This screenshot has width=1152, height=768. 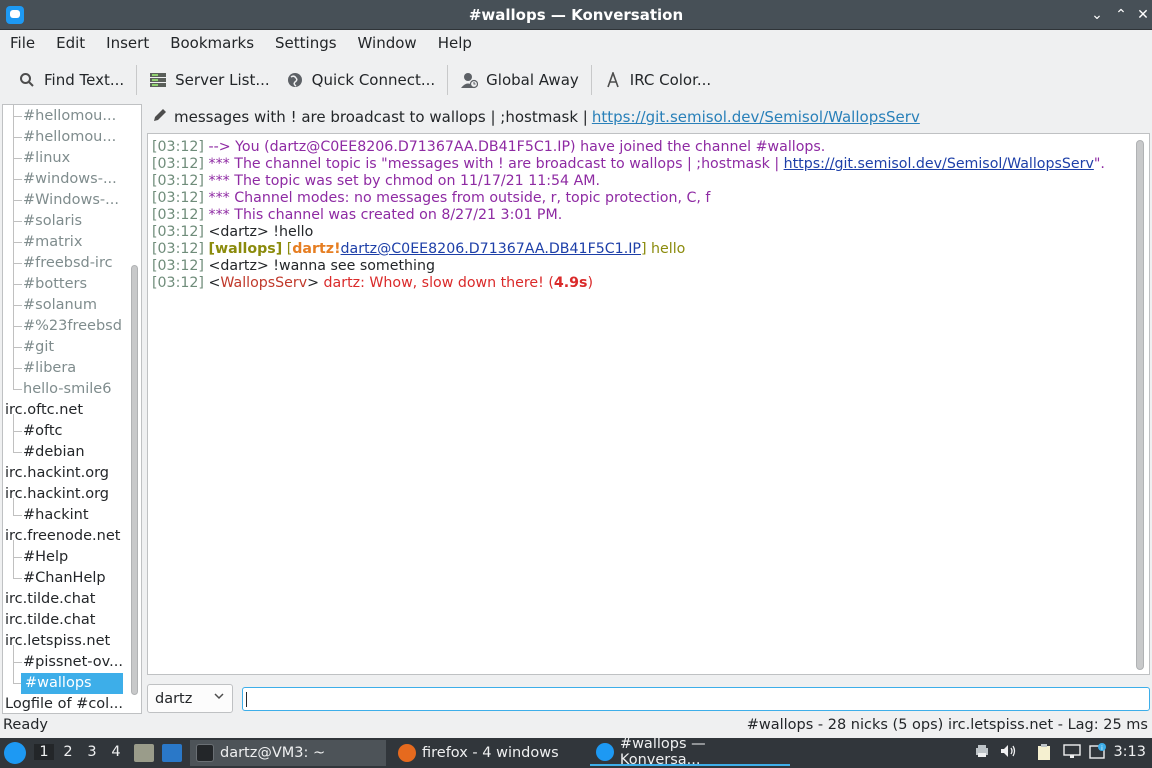 I want to click on tree-server-item: irc.letspiss.net, so click(x=57, y=641).